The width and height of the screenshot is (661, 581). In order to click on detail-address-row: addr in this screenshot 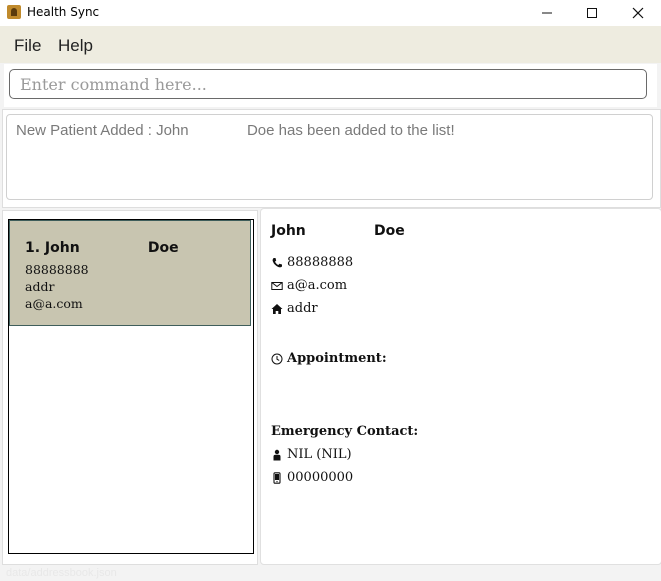, I will do `click(294, 308)`.